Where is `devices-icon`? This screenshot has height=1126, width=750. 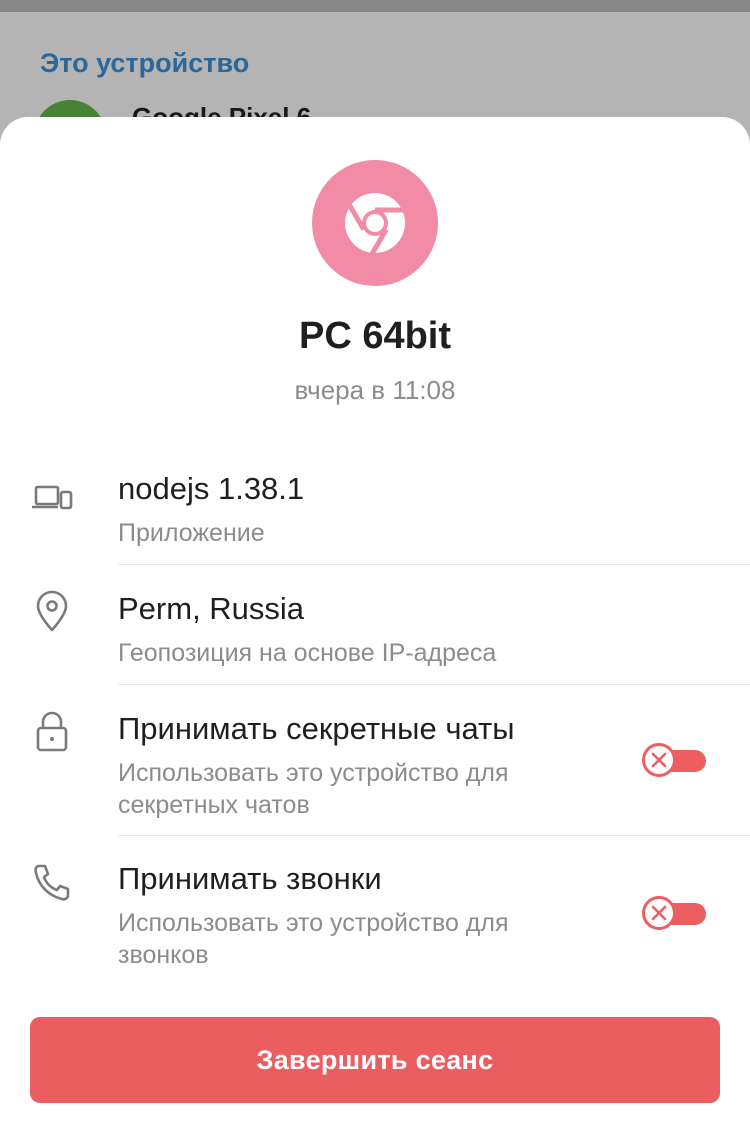 devices-icon is located at coordinates (52, 499).